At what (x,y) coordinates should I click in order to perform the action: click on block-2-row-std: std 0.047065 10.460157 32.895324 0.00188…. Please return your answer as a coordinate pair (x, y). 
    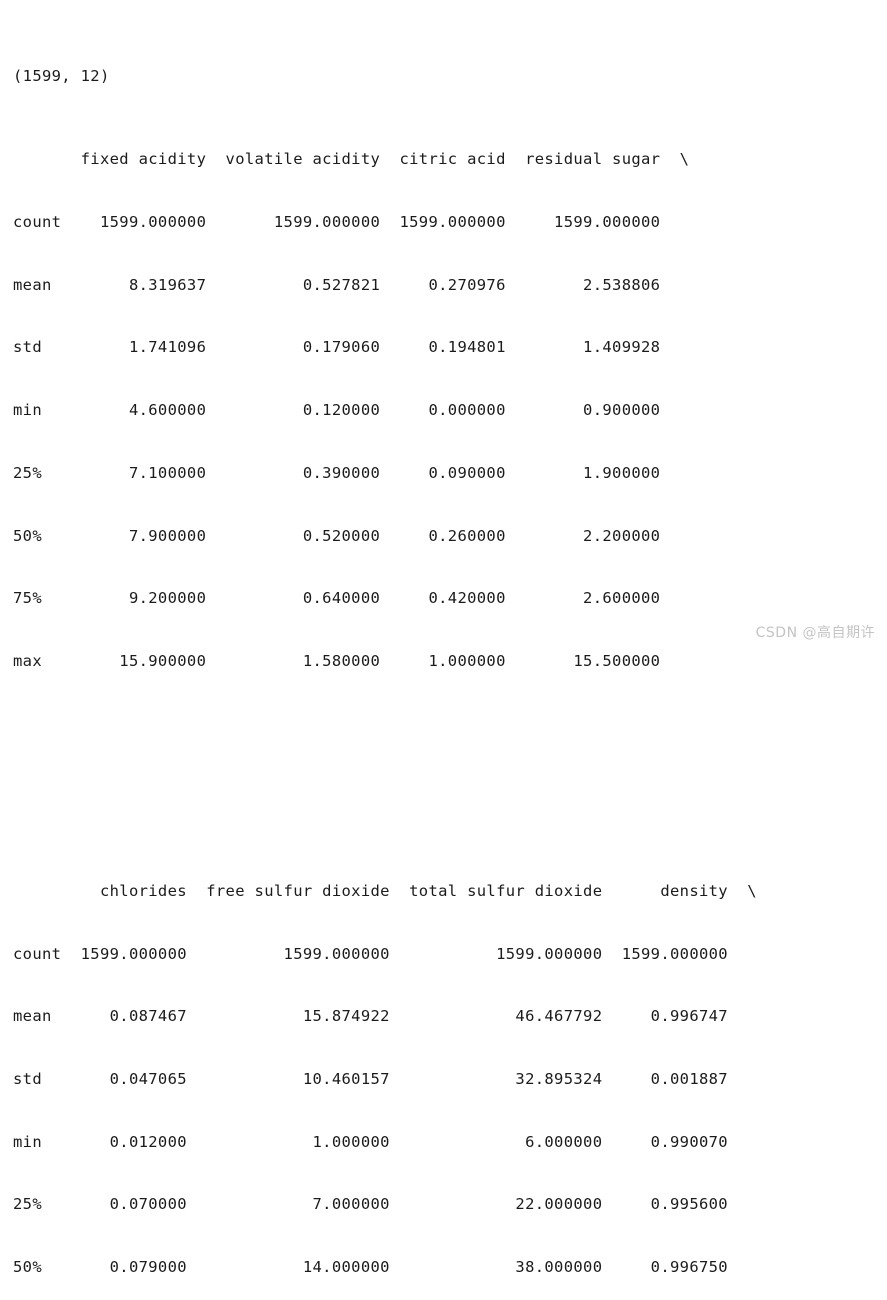
    Looking at the image, I should click on (370, 1078).